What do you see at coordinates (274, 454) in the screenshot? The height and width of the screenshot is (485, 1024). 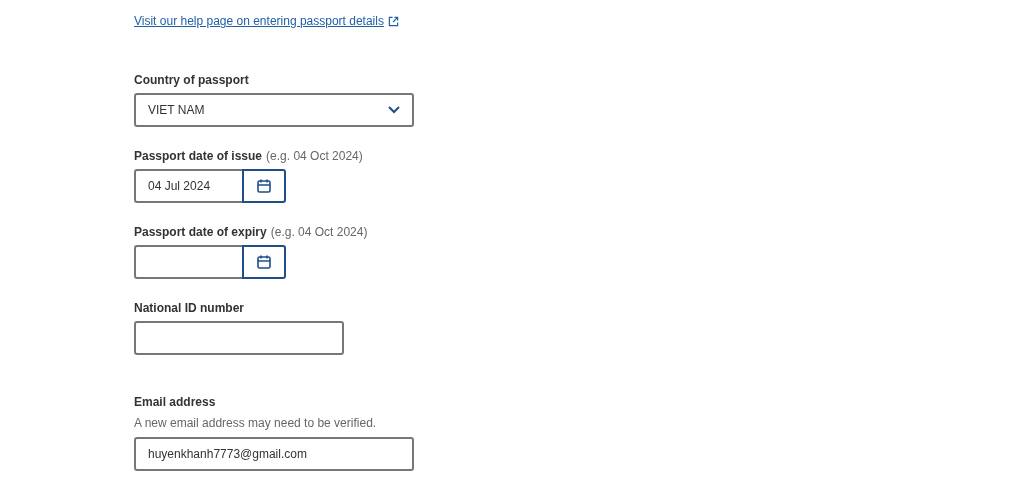 I see `email-input: huyenkhanh7773@gmail.com` at bounding box center [274, 454].